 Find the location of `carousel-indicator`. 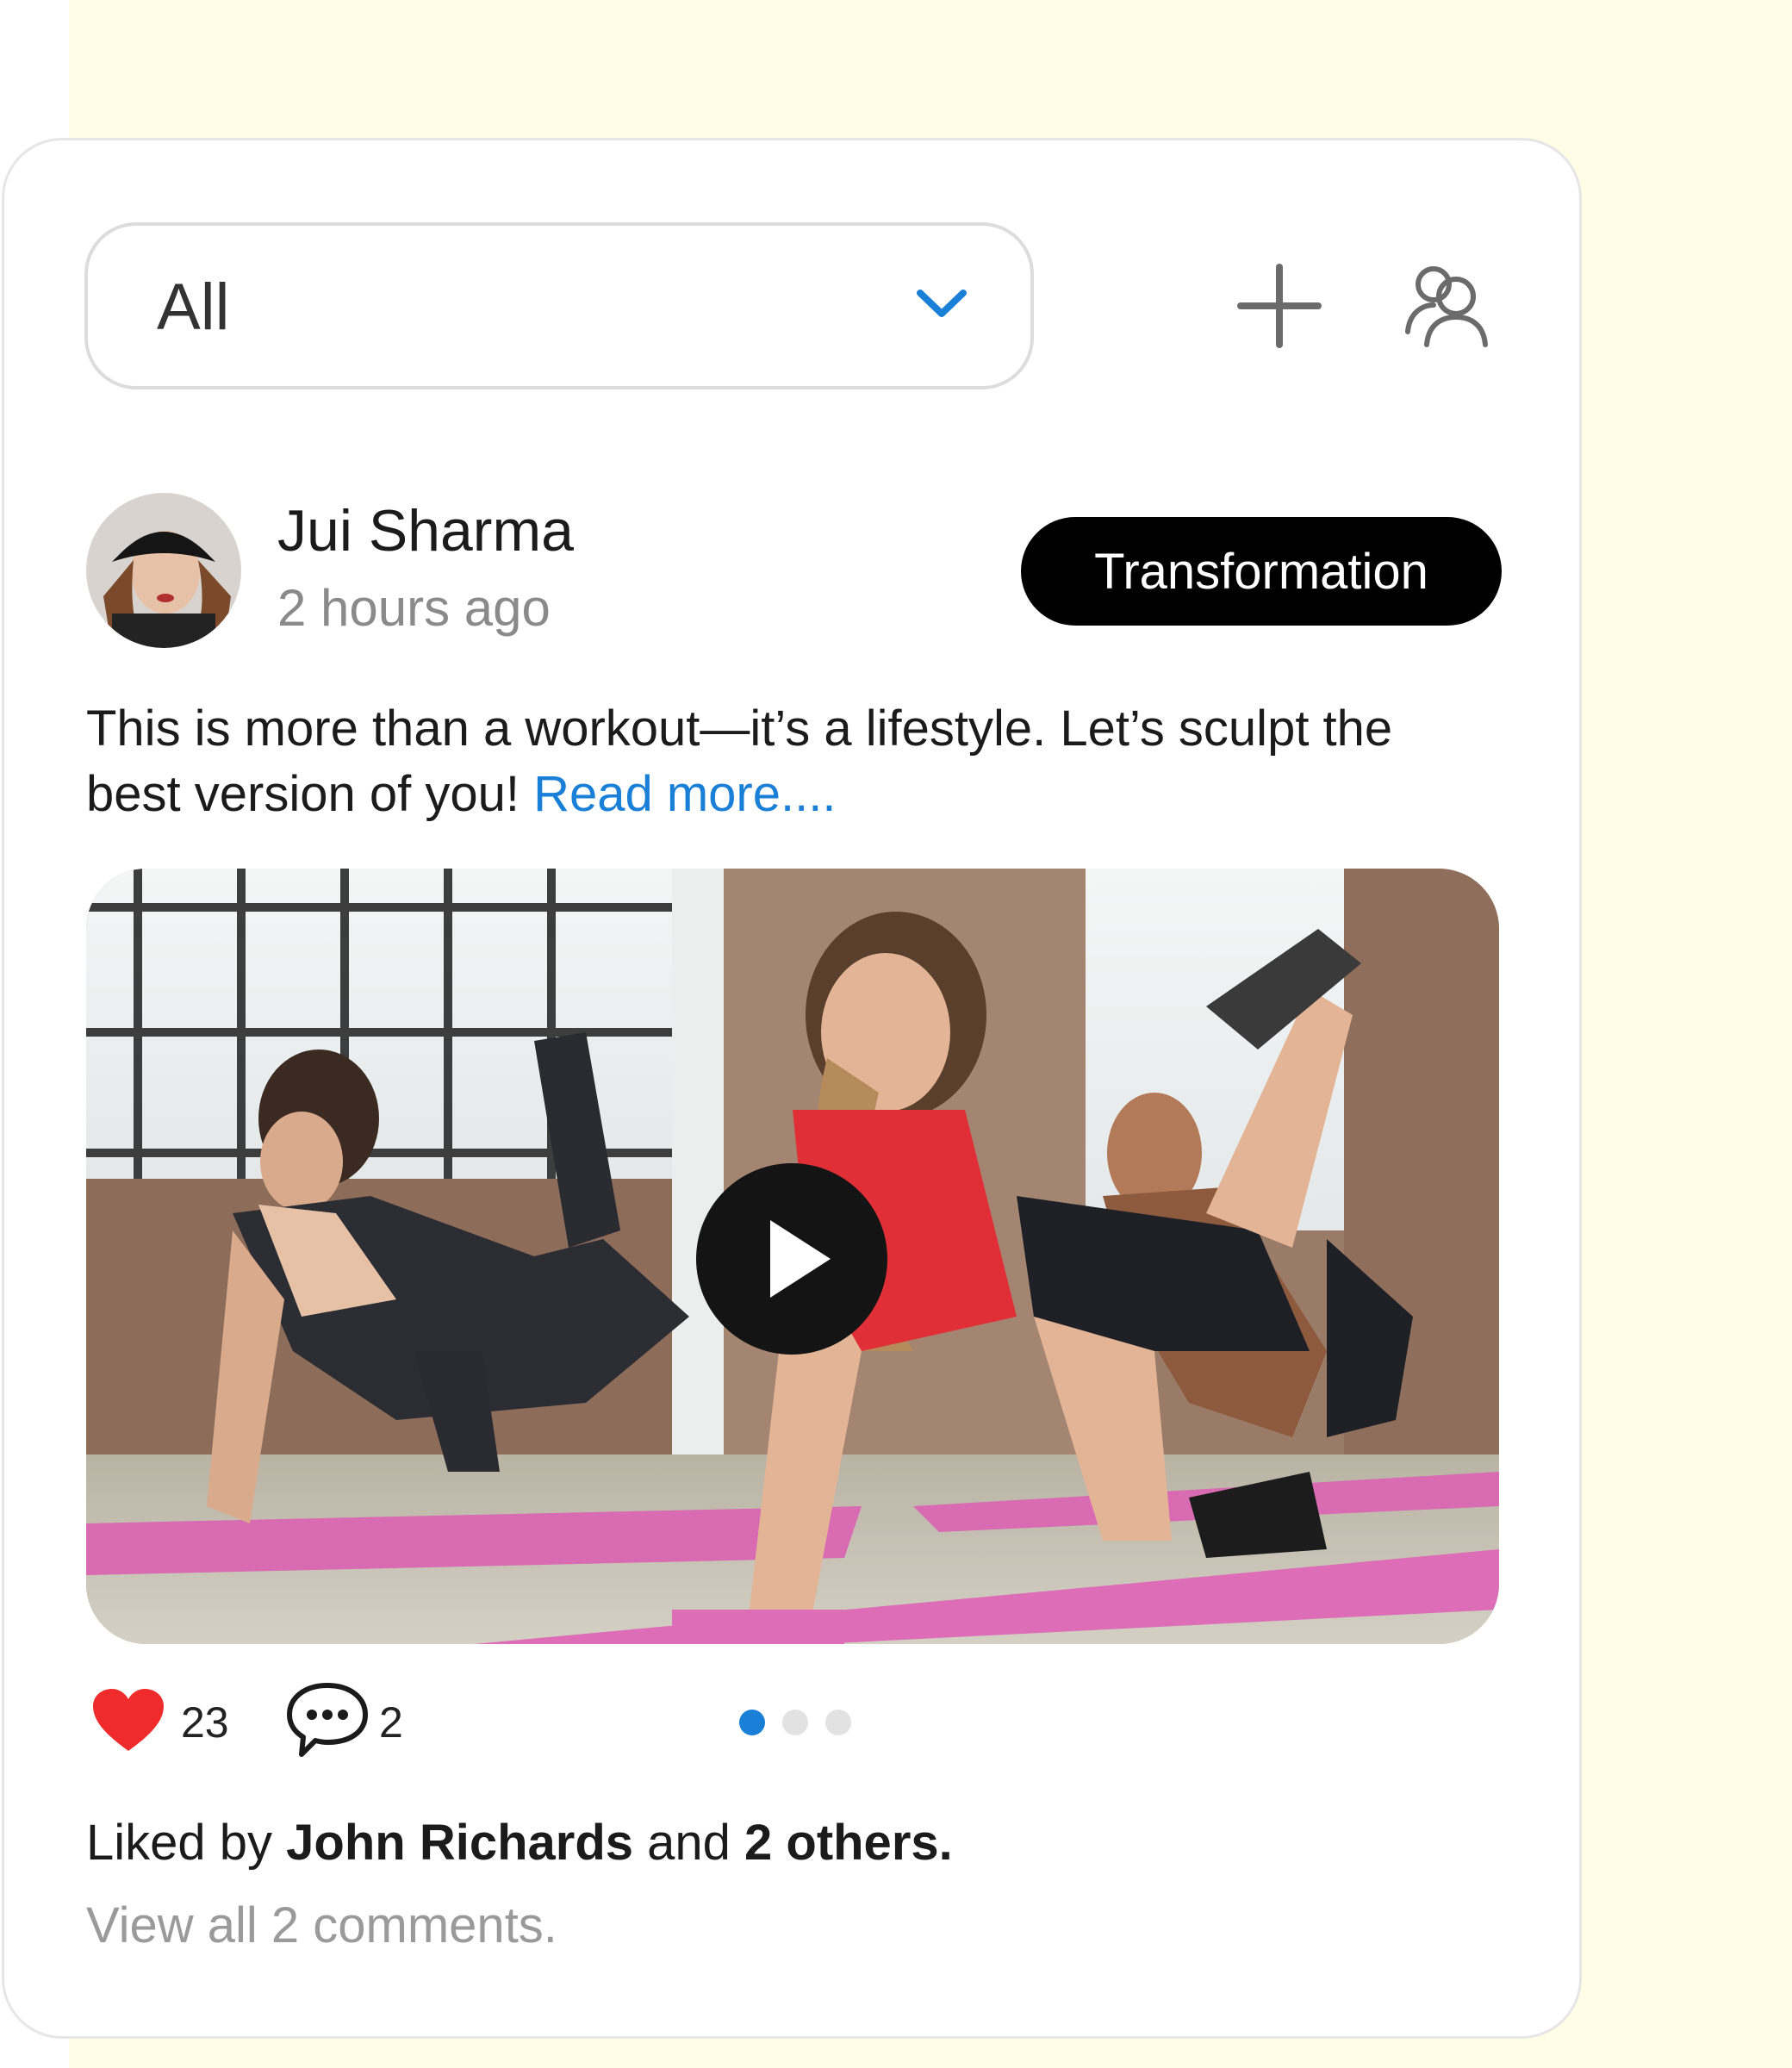

carousel-indicator is located at coordinates (795, 1722).